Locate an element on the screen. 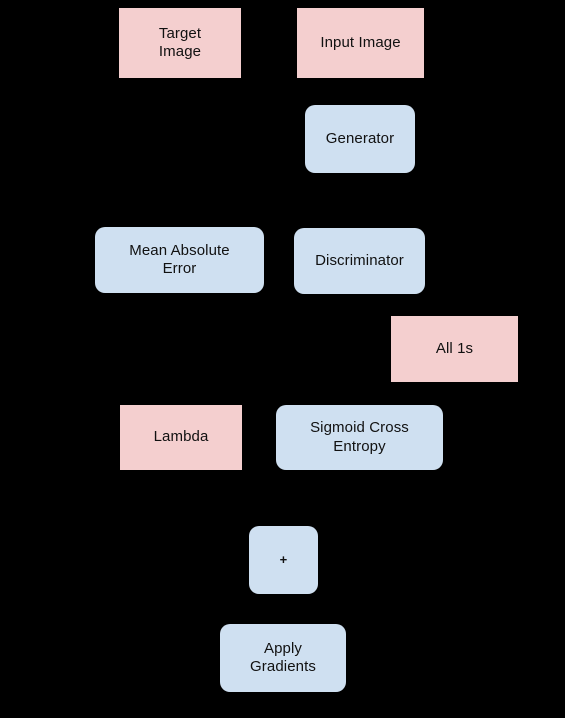 The image size is (565, 718). arrowhead-mean-absolute-error-to-lambda is located at coordinates (181, 401).